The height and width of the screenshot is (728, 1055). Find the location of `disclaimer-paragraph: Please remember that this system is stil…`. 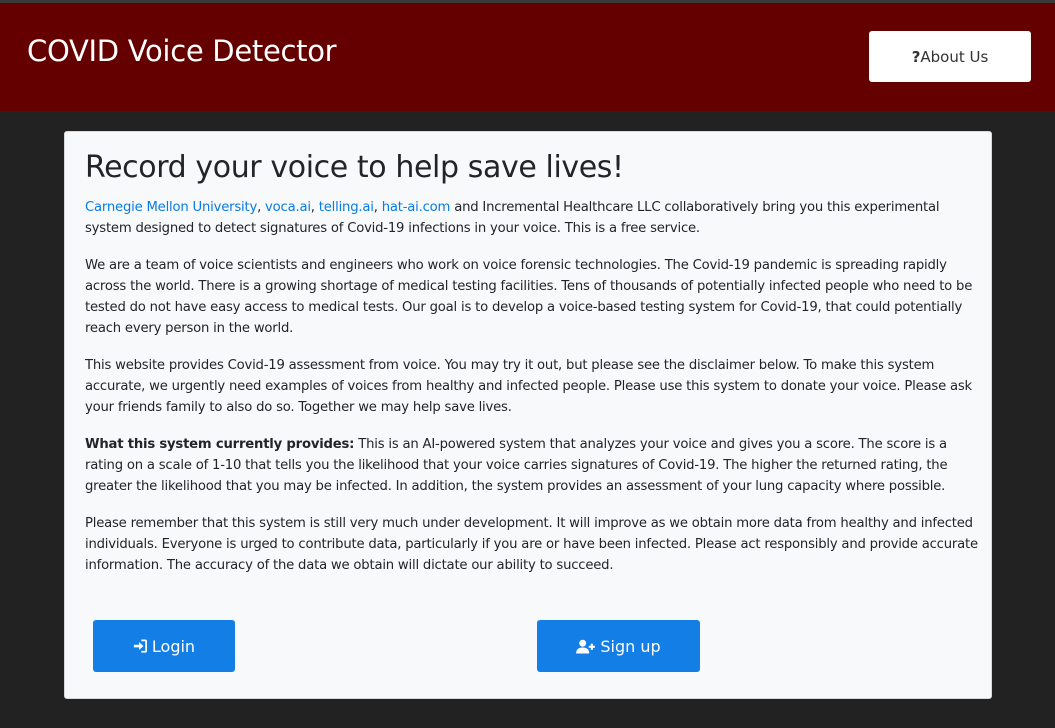

disclaimer-paragraph: Please remember that this system is stil… is located at coordinates (531, 544).